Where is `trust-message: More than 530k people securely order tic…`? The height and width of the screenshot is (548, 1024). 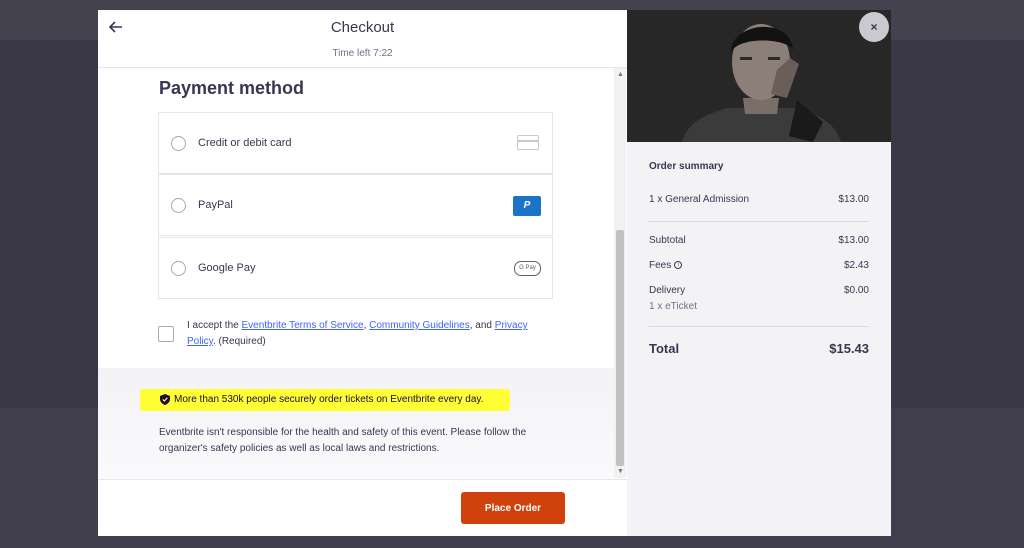 trust-message: More than 530k people securely order tic… is located at coordinates (329, 399).